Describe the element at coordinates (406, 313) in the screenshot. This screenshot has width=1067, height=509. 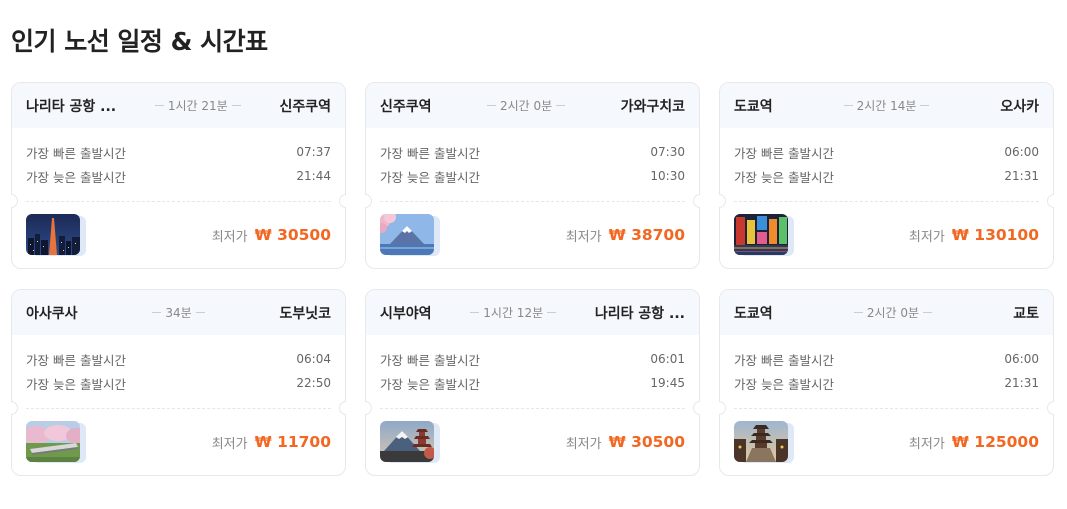
I see `departure-station: 시부야역` at that location.